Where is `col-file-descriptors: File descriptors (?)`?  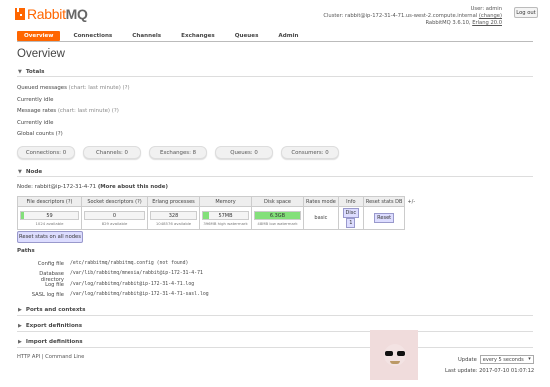
col-file-descriptors: File descriptors (?) is located at coordinates (49, 201).